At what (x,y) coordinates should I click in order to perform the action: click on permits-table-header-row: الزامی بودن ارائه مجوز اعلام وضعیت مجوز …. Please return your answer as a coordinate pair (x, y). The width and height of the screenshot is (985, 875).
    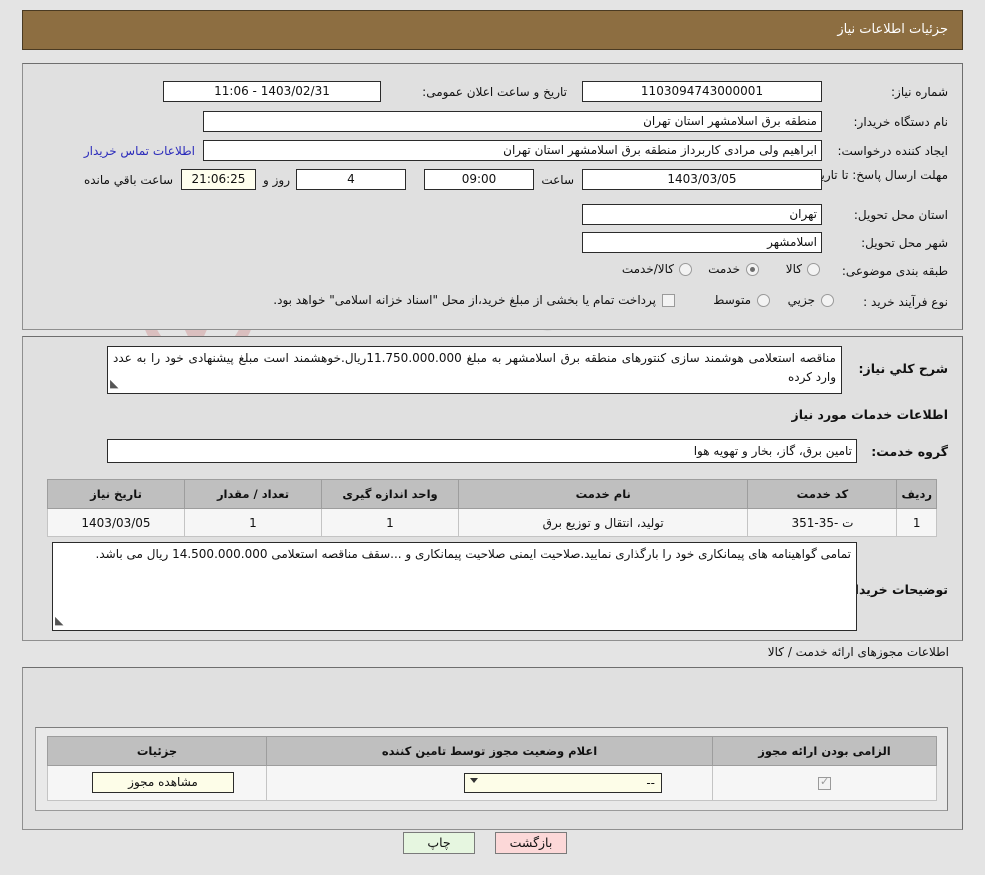
    Looking at the image, I should click on (492, 751).